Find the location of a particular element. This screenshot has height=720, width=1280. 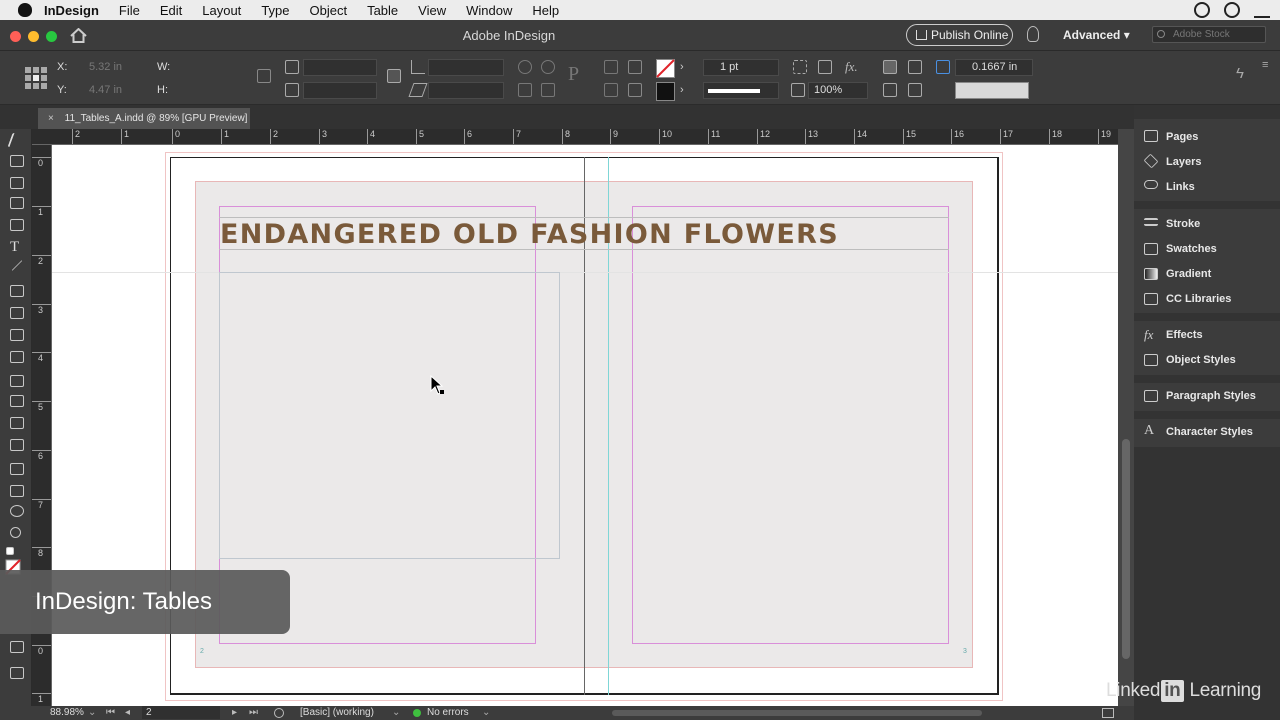

open-page-icon is located at coordinates (279, 713).